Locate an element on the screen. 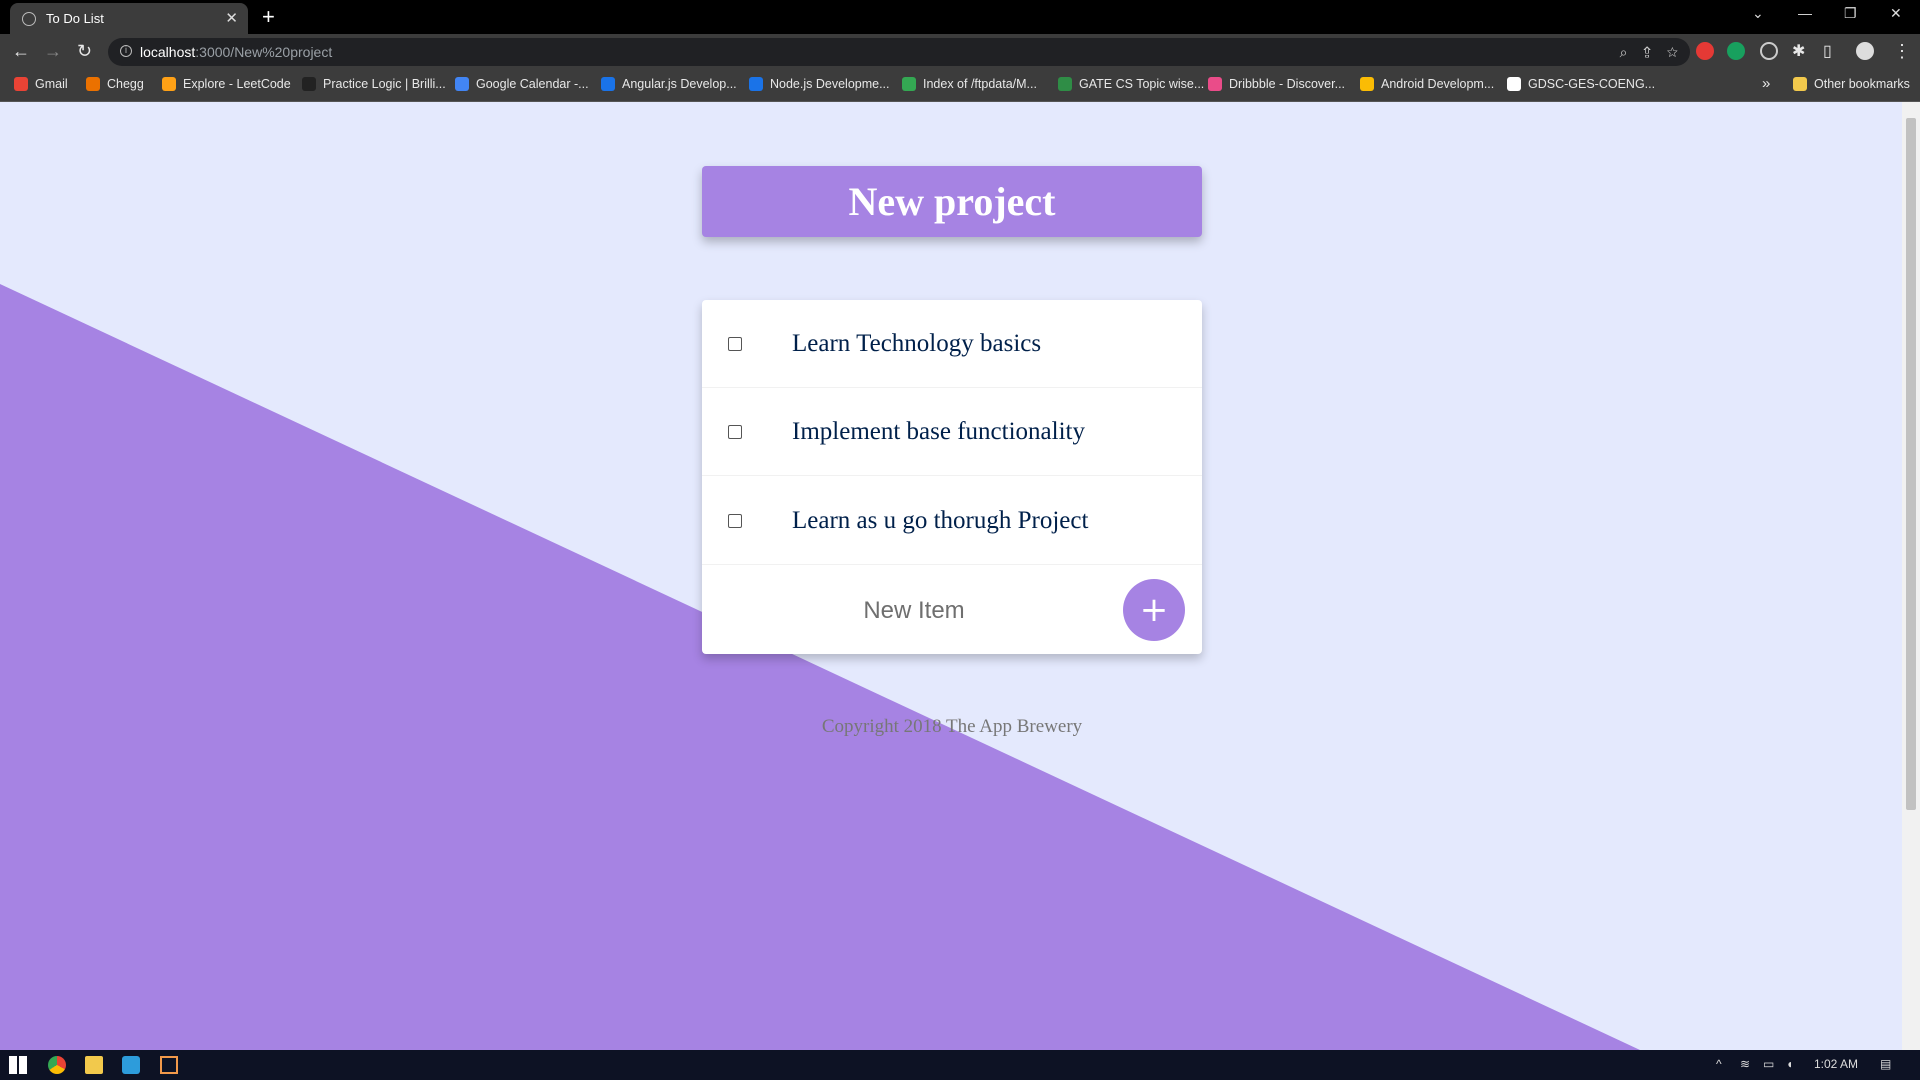 The width and height of the screenshot is (1920, 1080). list-item: Learn as u go thorugh Project is located at coordinates (952, 521).